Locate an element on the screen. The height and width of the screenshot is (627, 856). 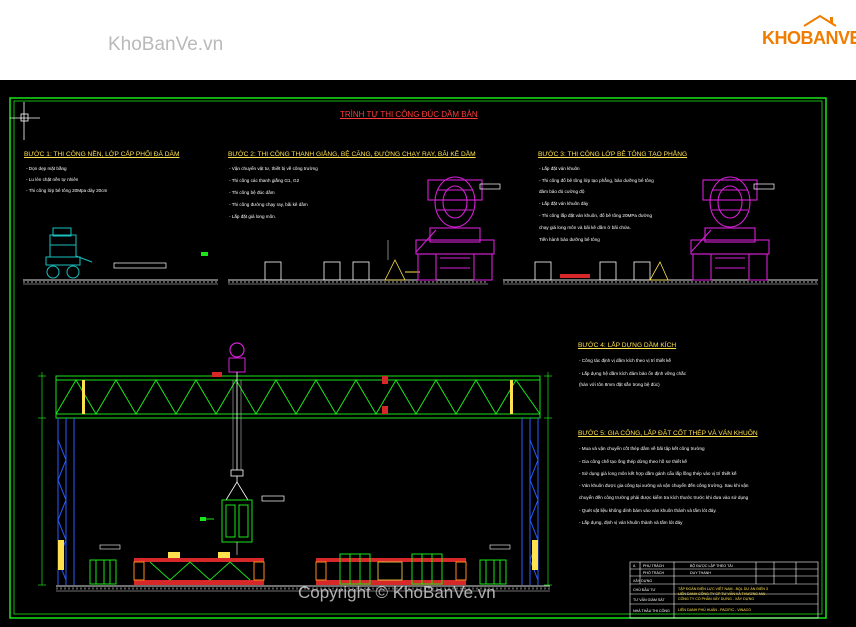
copyright-watermark: Copyright © KhoBanVe.vn is located at coordinates (397, 592).